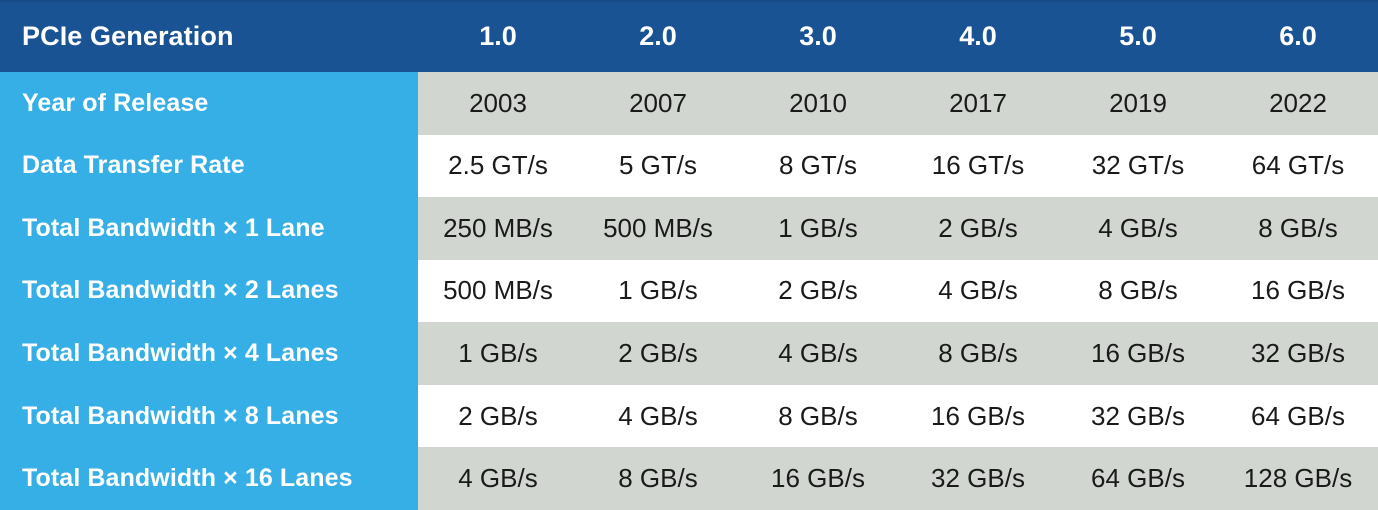 This screenshot has height=510, width=1378. I want to click on cell-bandwidth-16-lanes-gen-6: 128 GB/s, so click(1298, 478).